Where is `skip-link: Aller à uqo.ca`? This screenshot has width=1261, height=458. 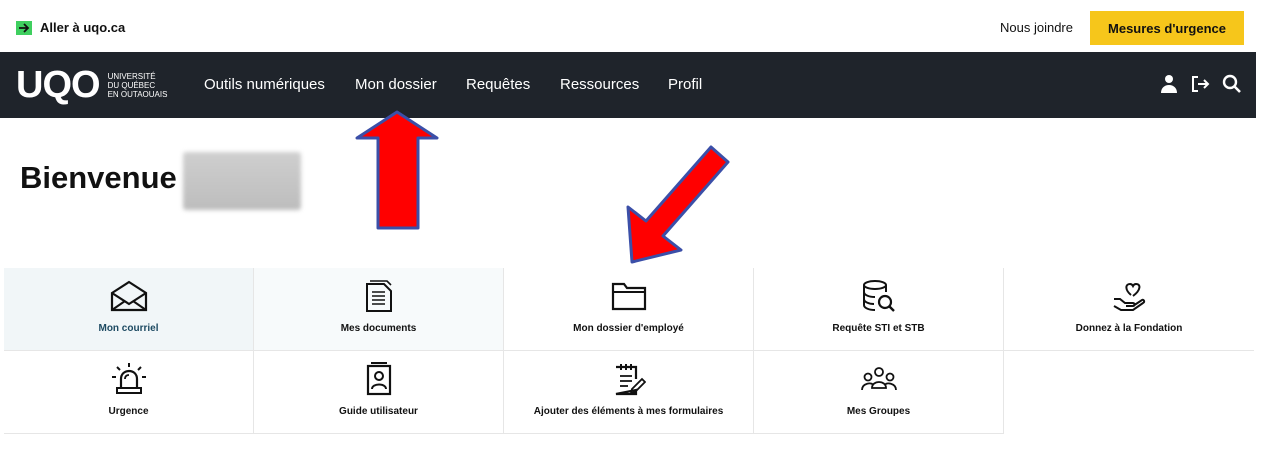
skip-link: Aller à uqo.ca is located at coordinates (70, 27).